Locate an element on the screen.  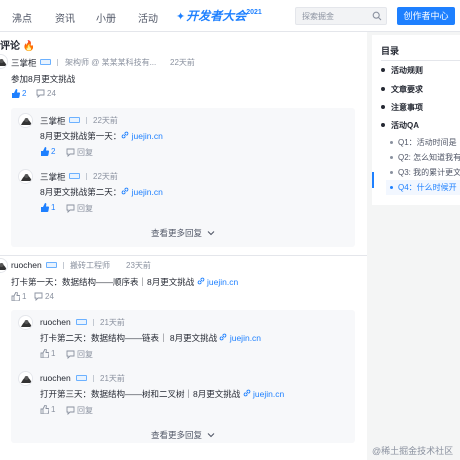
toc-subitem-label: Q4：什么时候开 is located at coordinates (427, 187).